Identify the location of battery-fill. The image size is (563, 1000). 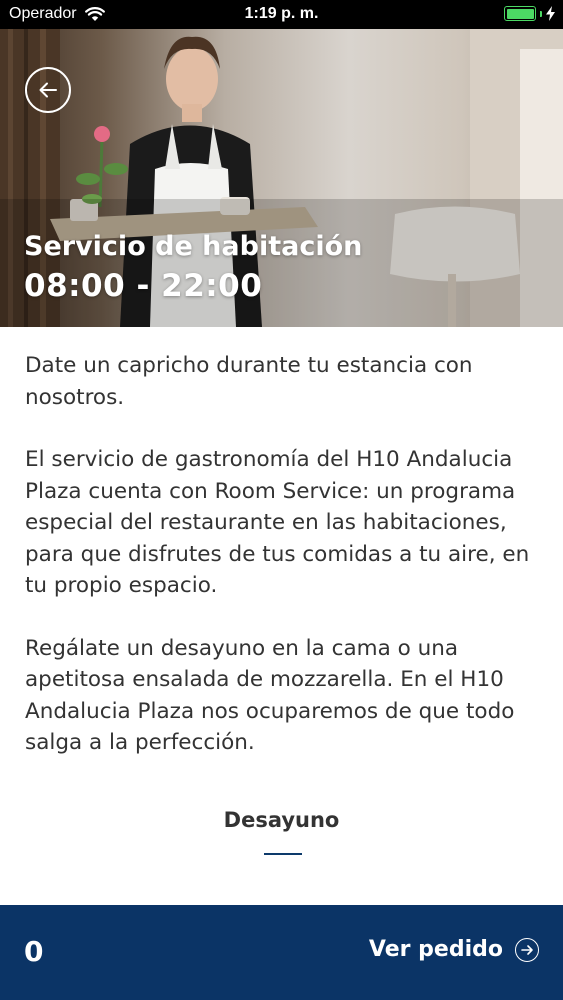
(520, 13).